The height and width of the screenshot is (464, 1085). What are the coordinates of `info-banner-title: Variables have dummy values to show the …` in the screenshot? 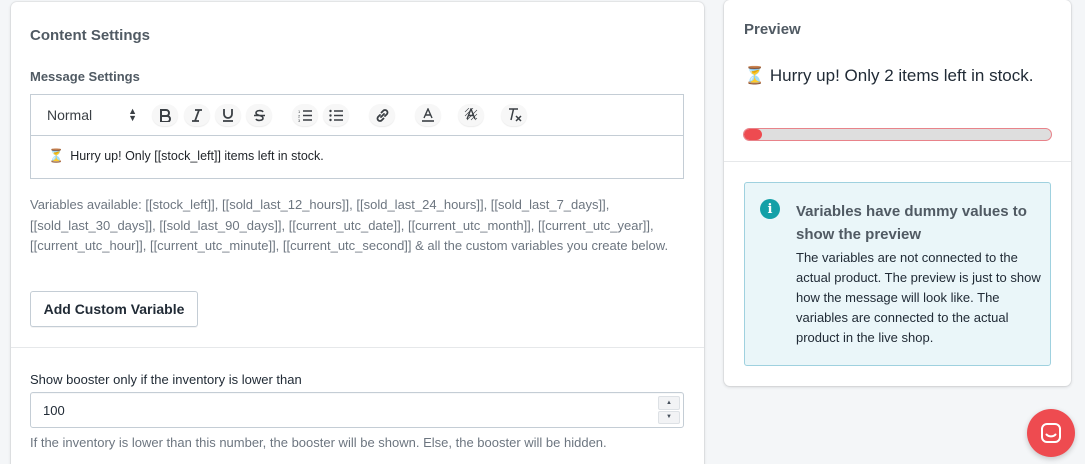 It's located at (911, 223).